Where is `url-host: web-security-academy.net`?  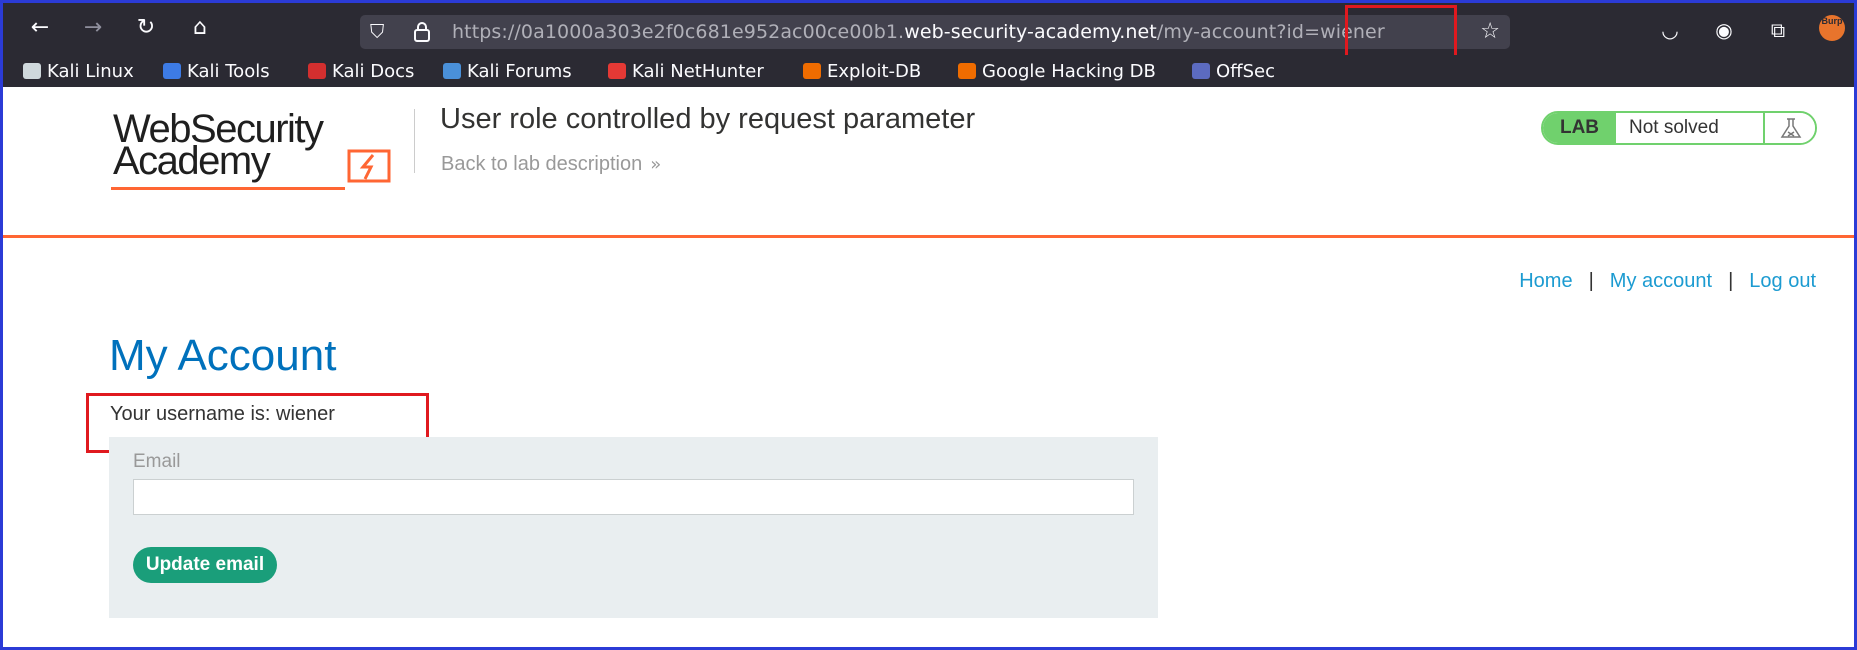 url-host: web-security-academy.net is located at coordinates (1030, 32).